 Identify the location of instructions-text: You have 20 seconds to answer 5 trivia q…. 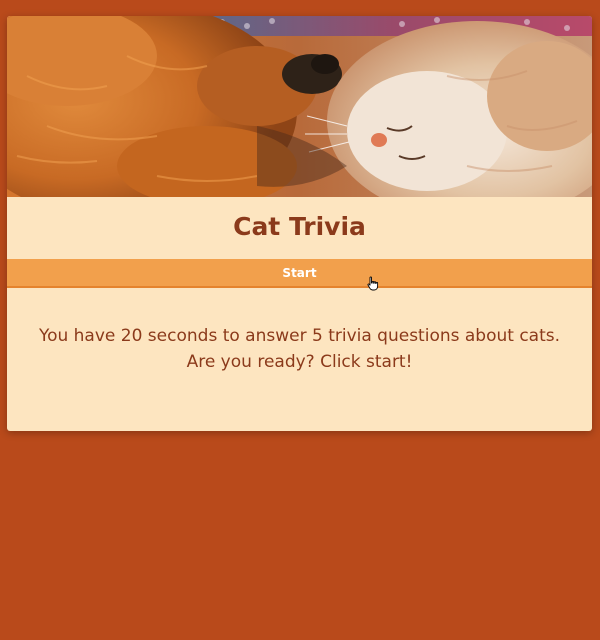
(299, 349).